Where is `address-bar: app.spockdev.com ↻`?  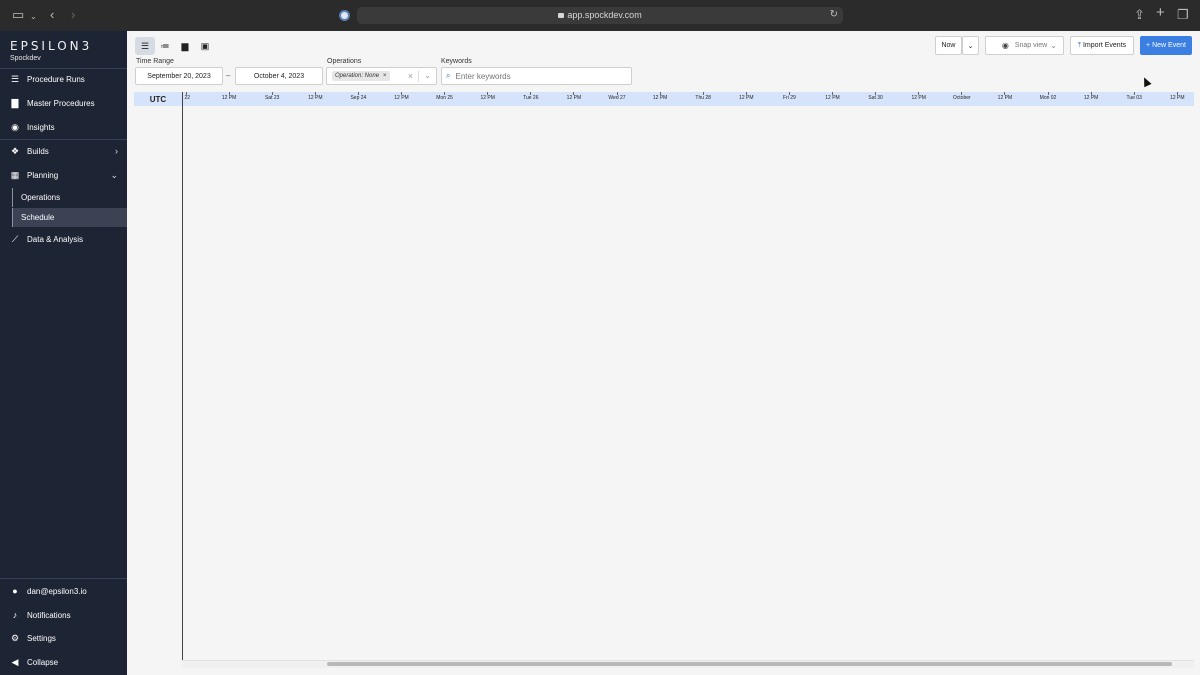
address-bar: app.spockdev.com ↻ is located at coordinates (600, 15).